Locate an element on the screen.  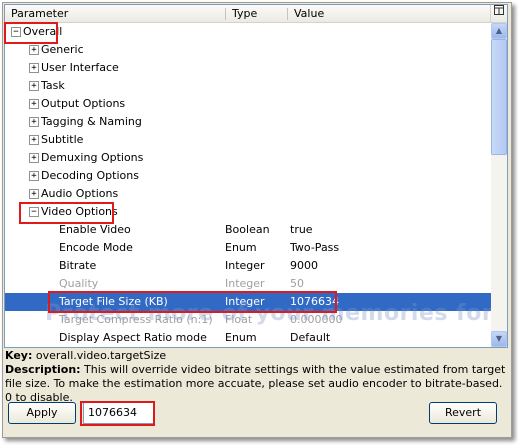
param-value: 9000 is located at coordinates (304, 266).